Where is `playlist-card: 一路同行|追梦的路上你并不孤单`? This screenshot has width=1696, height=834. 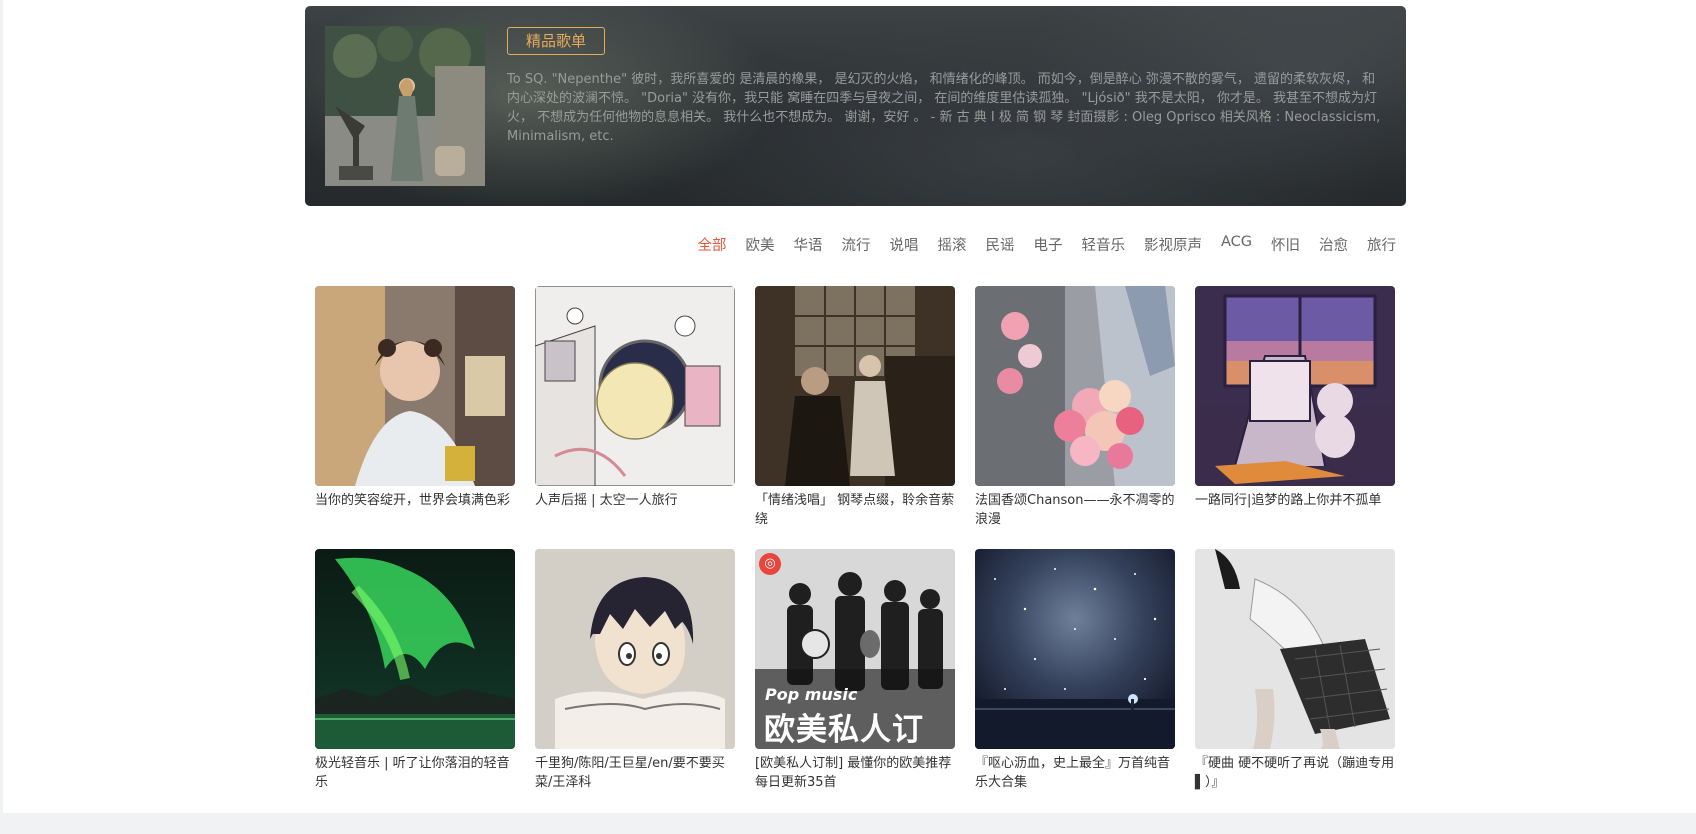
playlist-card: 一路同行|追梦的路上你并不孤单 is located at coordinates (1295, 398).